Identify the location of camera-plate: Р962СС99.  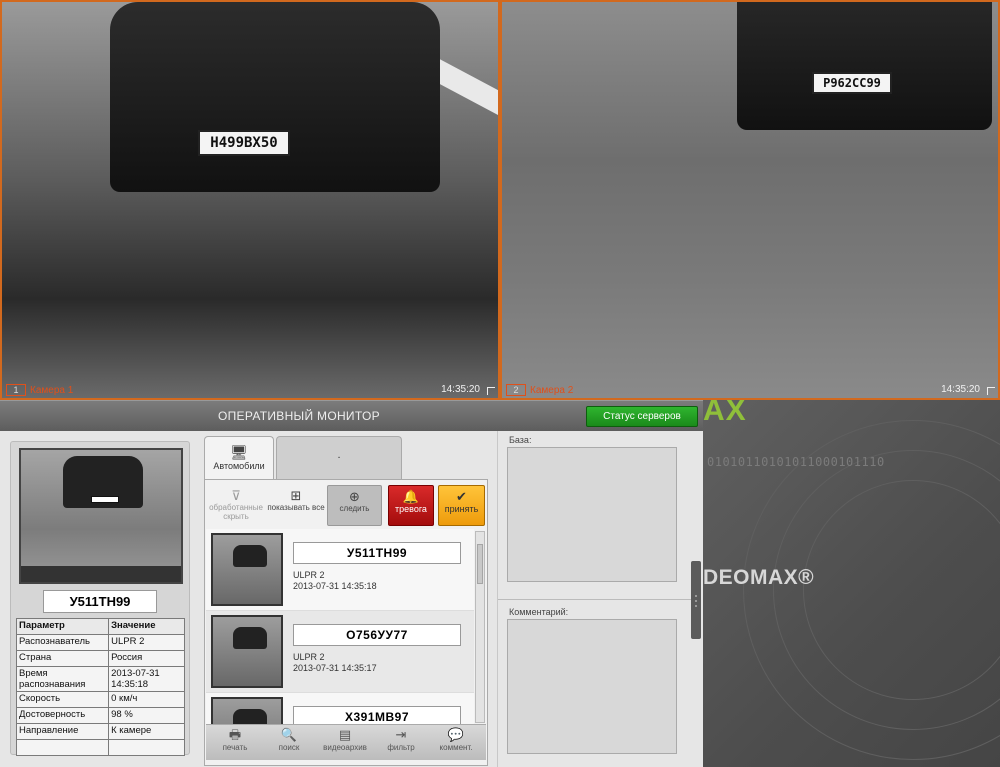
(852, 83).